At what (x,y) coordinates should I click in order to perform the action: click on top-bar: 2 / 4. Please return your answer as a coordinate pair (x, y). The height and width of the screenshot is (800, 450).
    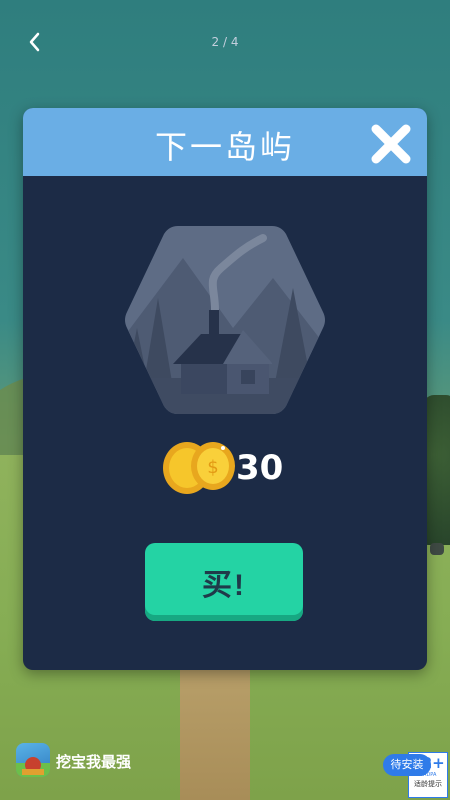
    Looking at the image, I should click on (225, 44).